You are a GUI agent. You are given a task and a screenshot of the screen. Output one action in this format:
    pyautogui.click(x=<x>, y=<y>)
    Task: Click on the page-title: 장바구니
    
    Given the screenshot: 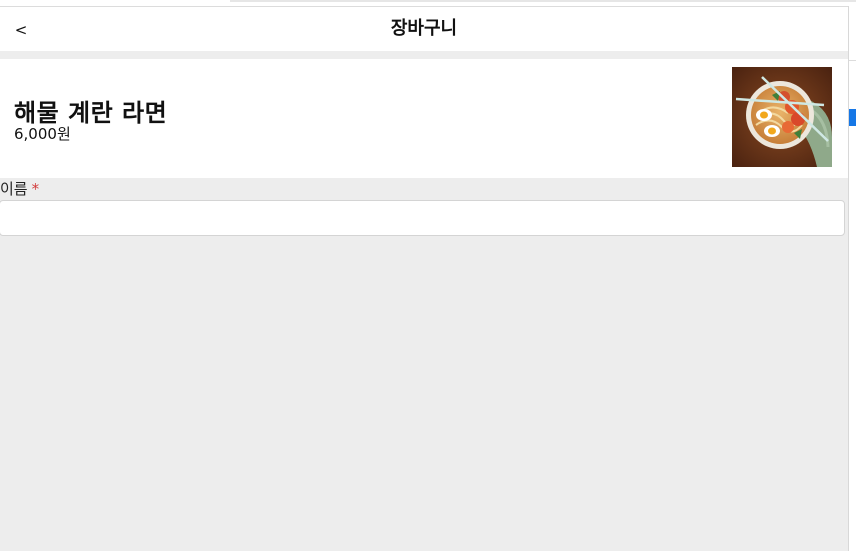 What is the action you would take?
    pyautogui.click(x=424, y=28)
    